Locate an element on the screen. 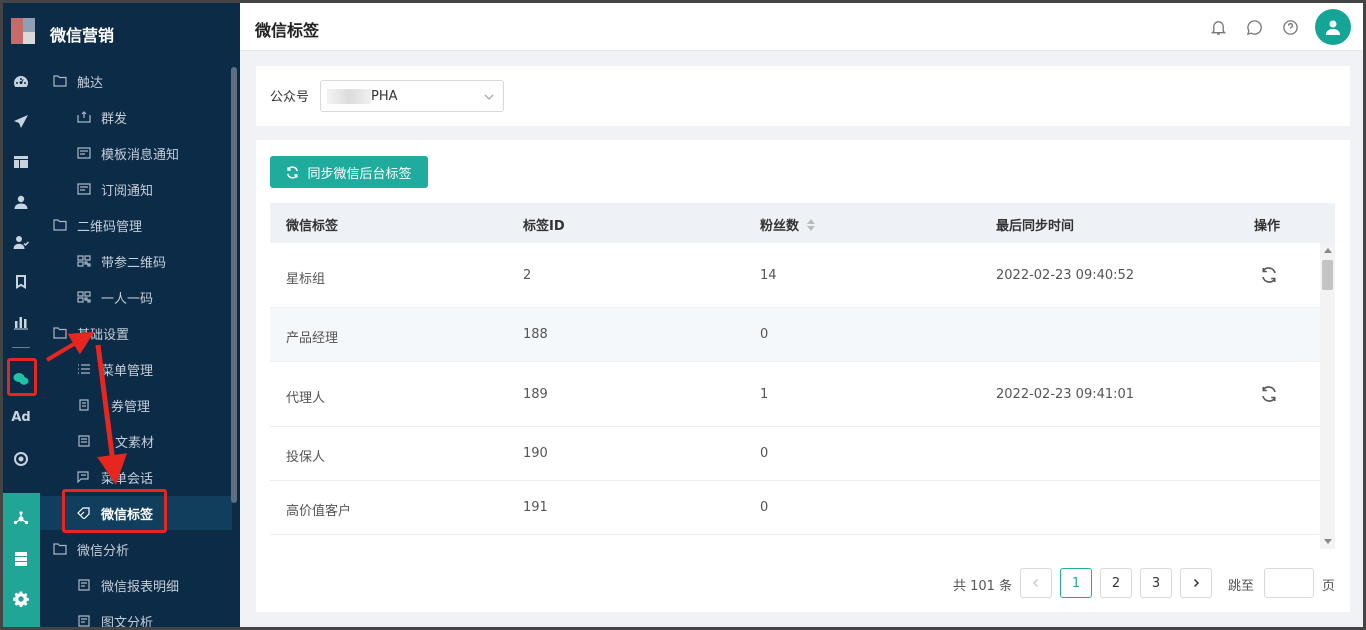  send-icon is located at coordinates (21, 122).